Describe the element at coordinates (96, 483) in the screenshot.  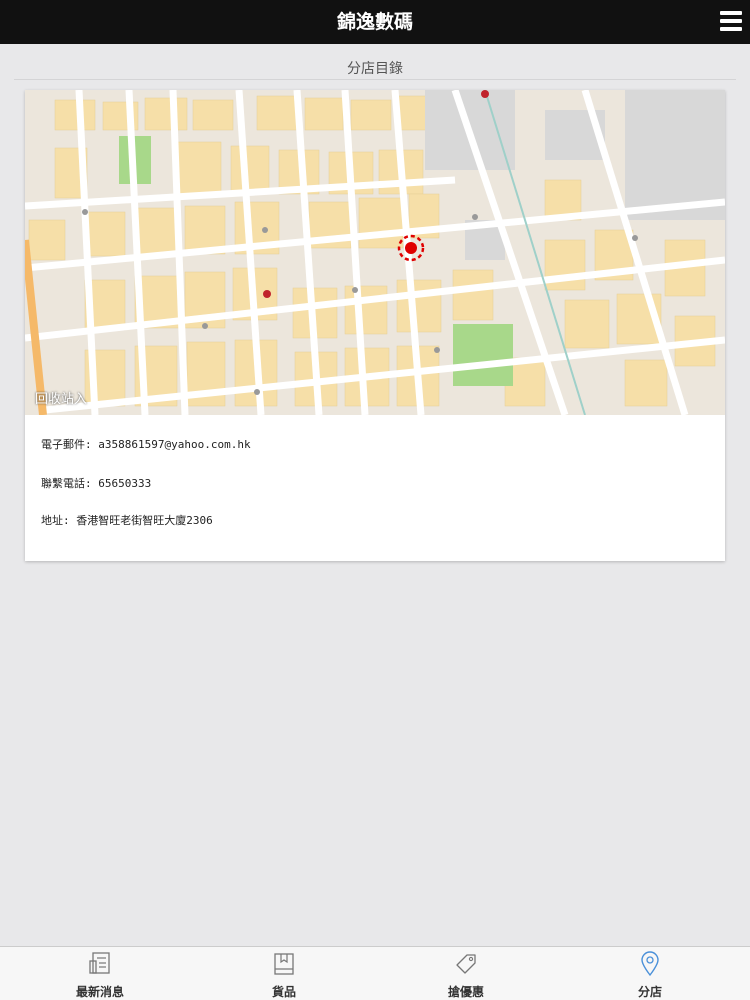
I see `phone-row: 聯繫電話: 65650333` at that location.